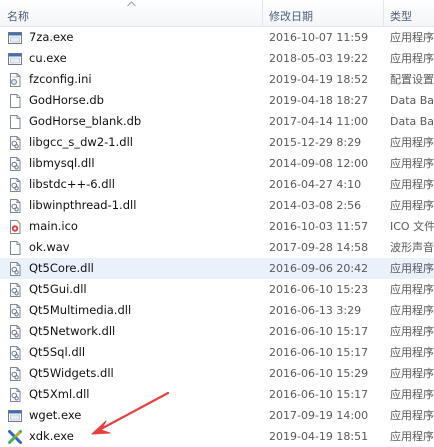  I want to click on file-row: Qt5Network.dll 2016-06-10 15:17 应用程序扩展, so click(217, 331).